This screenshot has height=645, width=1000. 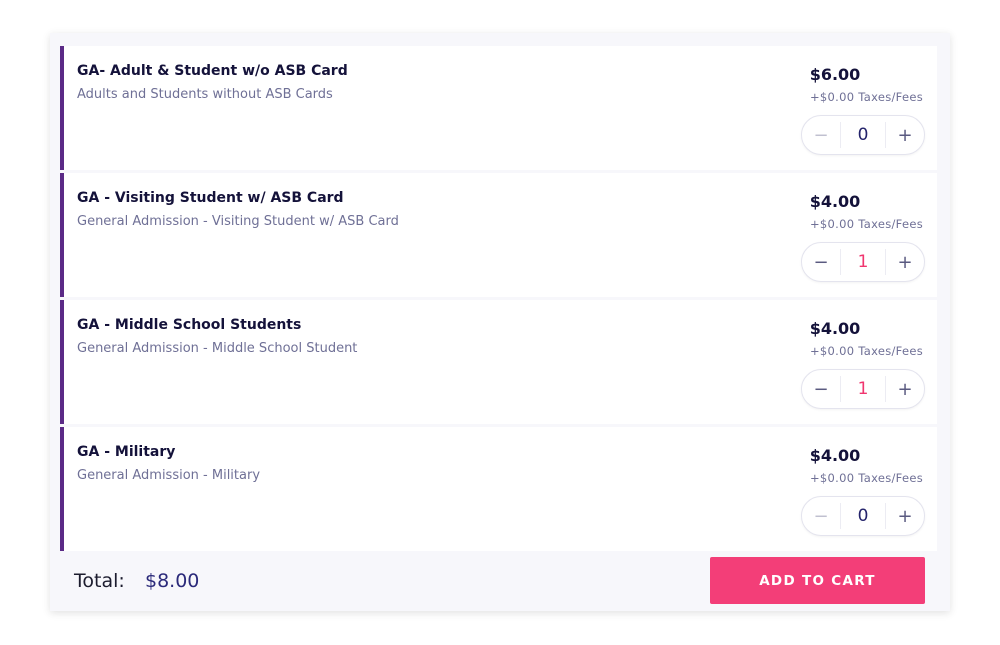 What do you see at coordinates (172, 581) in the screenshot?
I see `total-value: $8.00` at bounding box center [172, 581].